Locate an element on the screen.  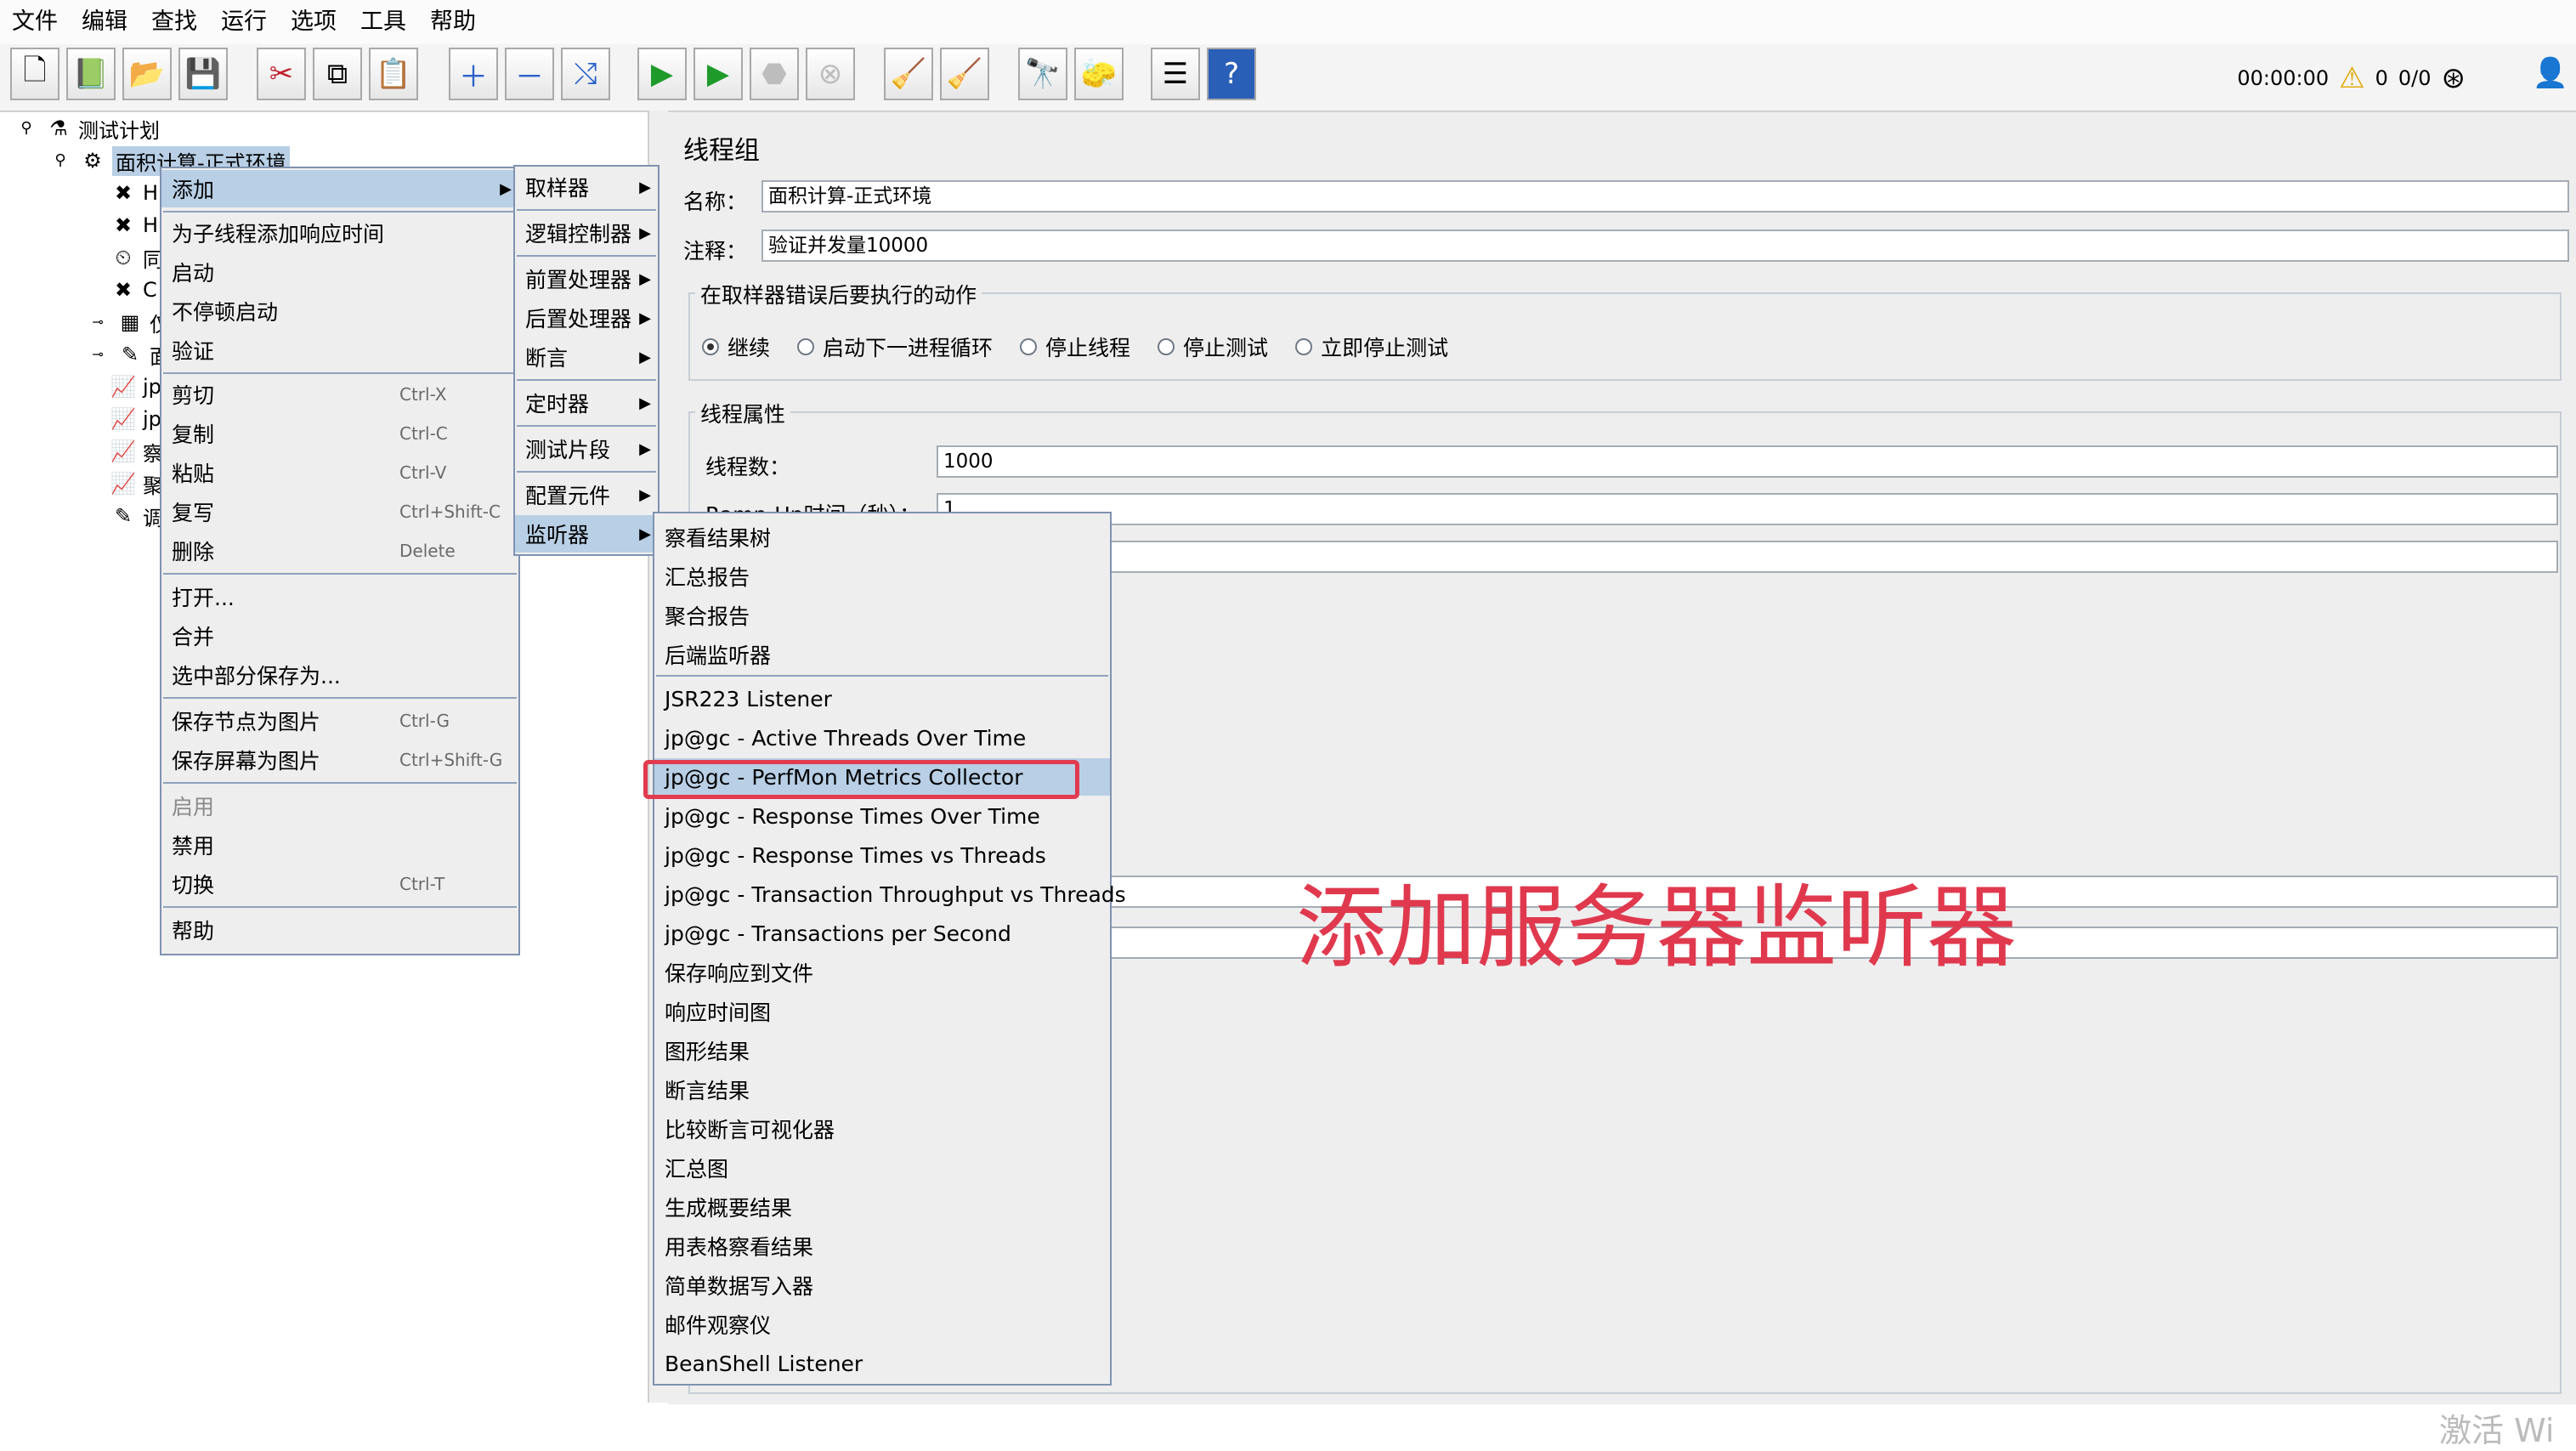
menu-item-listener-option: 汇总报告 is located at coordinates (882, 576).